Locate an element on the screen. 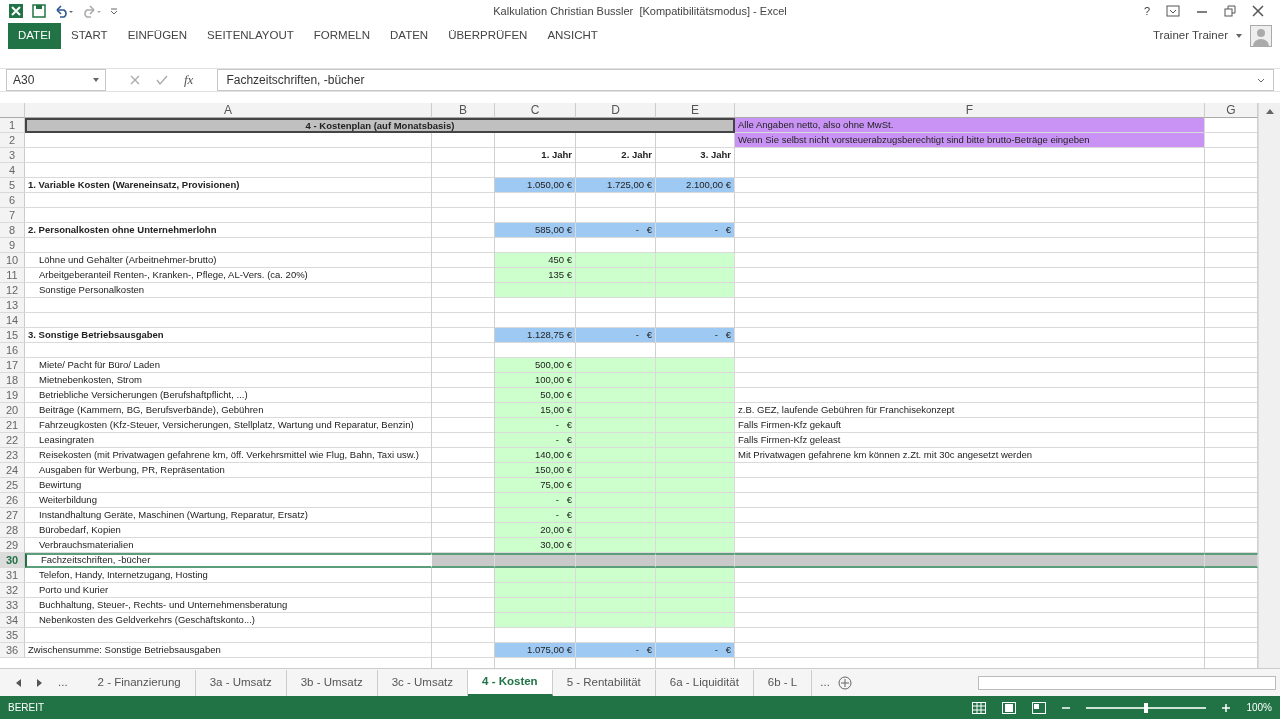 Image resolution: width=1280 pixels, height=720 pixels. restore-icon is located at coordinates (1230, 11).